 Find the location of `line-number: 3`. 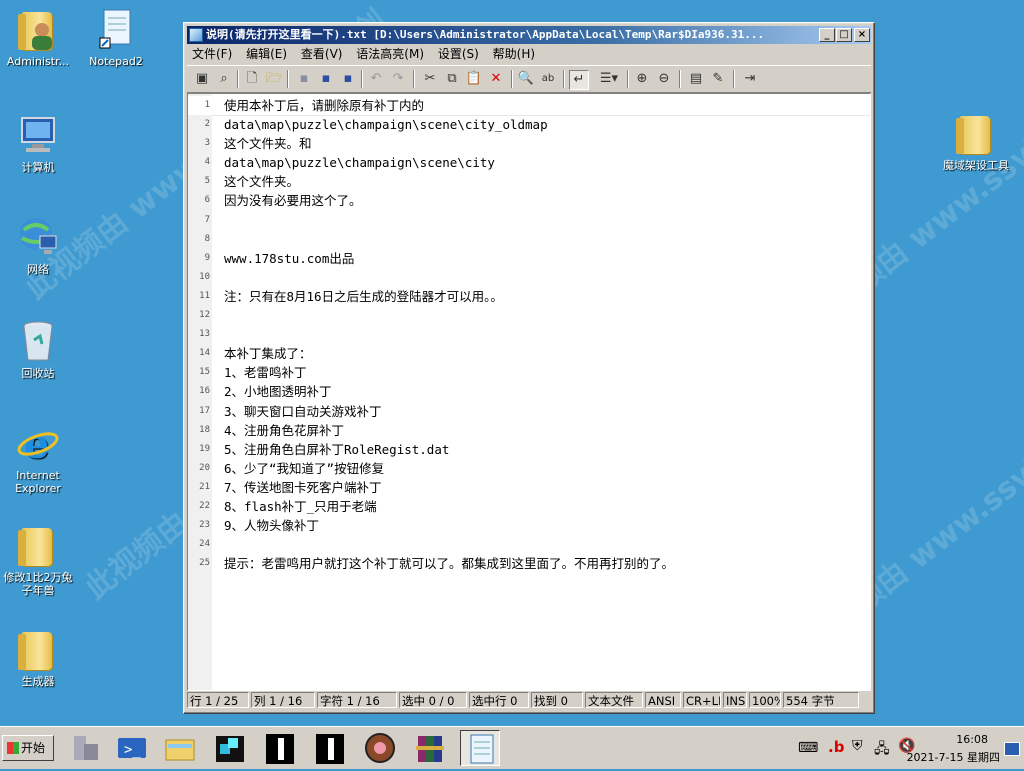

line-number: 3 is located at coordinates (207, 143).